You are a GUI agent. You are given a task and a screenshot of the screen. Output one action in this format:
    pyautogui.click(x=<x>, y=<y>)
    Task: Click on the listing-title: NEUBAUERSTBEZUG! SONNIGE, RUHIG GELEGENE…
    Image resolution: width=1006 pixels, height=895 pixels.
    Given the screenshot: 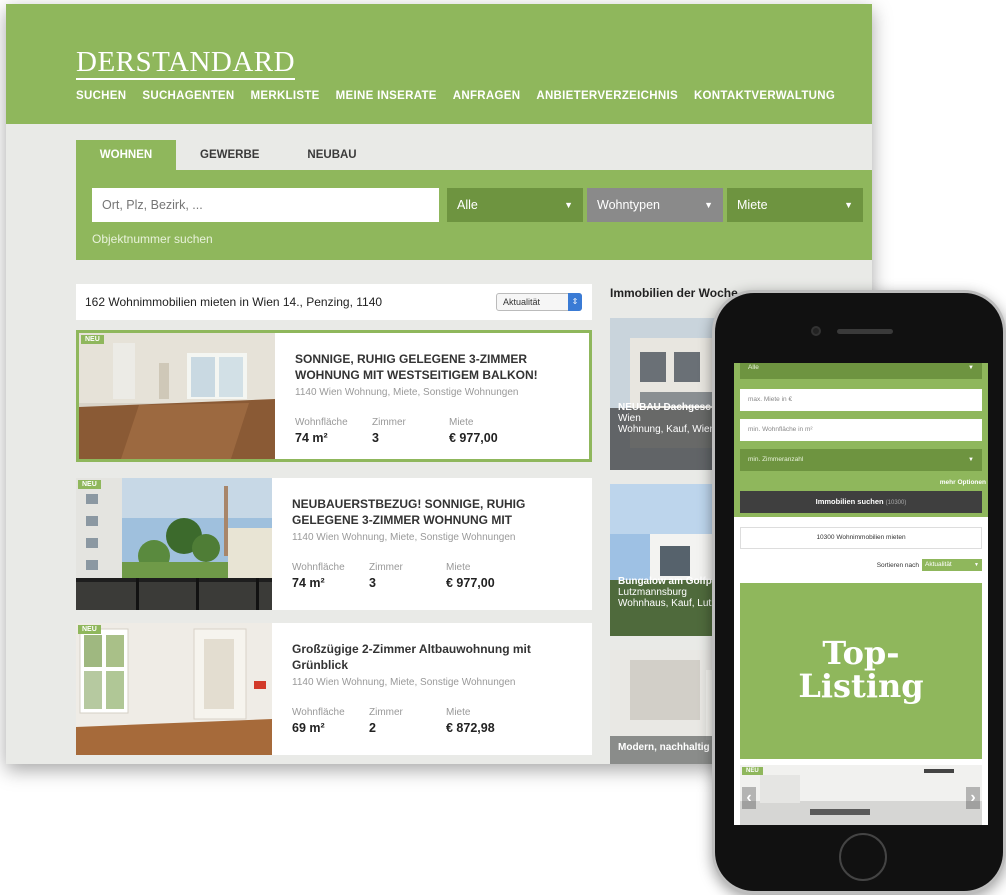 What is the action you would take?
    pyautogui.click(x=427, y=512)
    